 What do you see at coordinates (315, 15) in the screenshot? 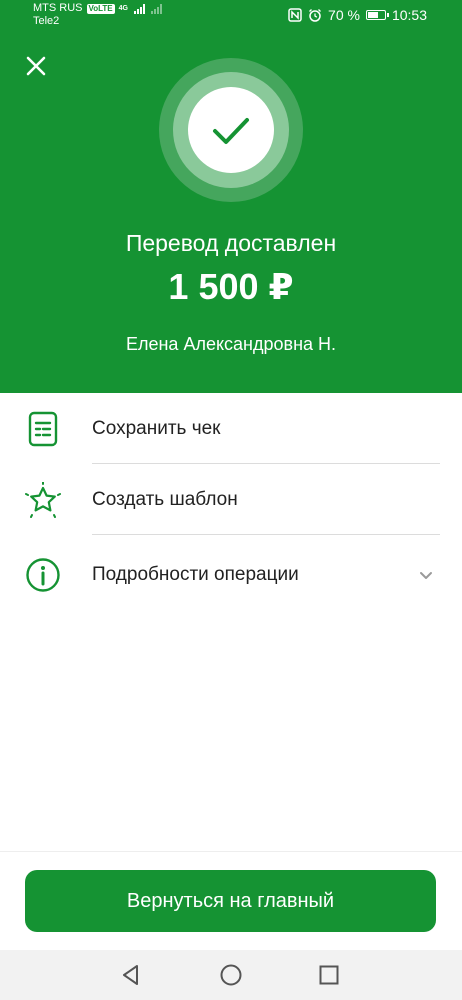
I see `alarm-icon` at bounding box center [315, 15].